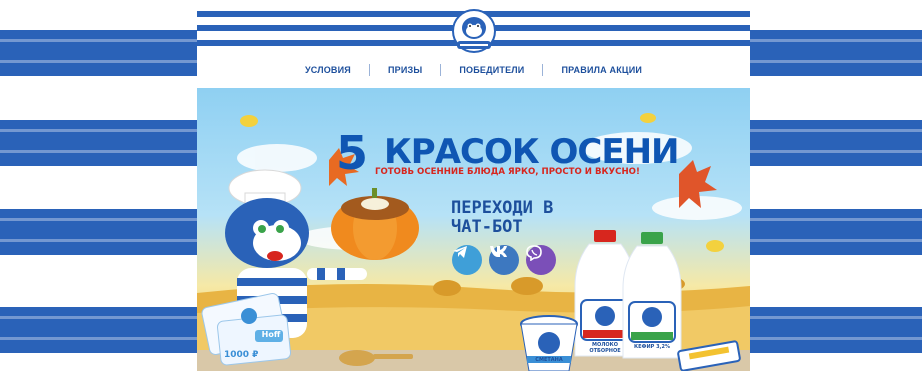 The height and width of the screenshot is (371, 922). What do you see at coordinates (474, 32) in the screenshot?
I see `prostokvashino-logo` at bounding box center [474, 32].